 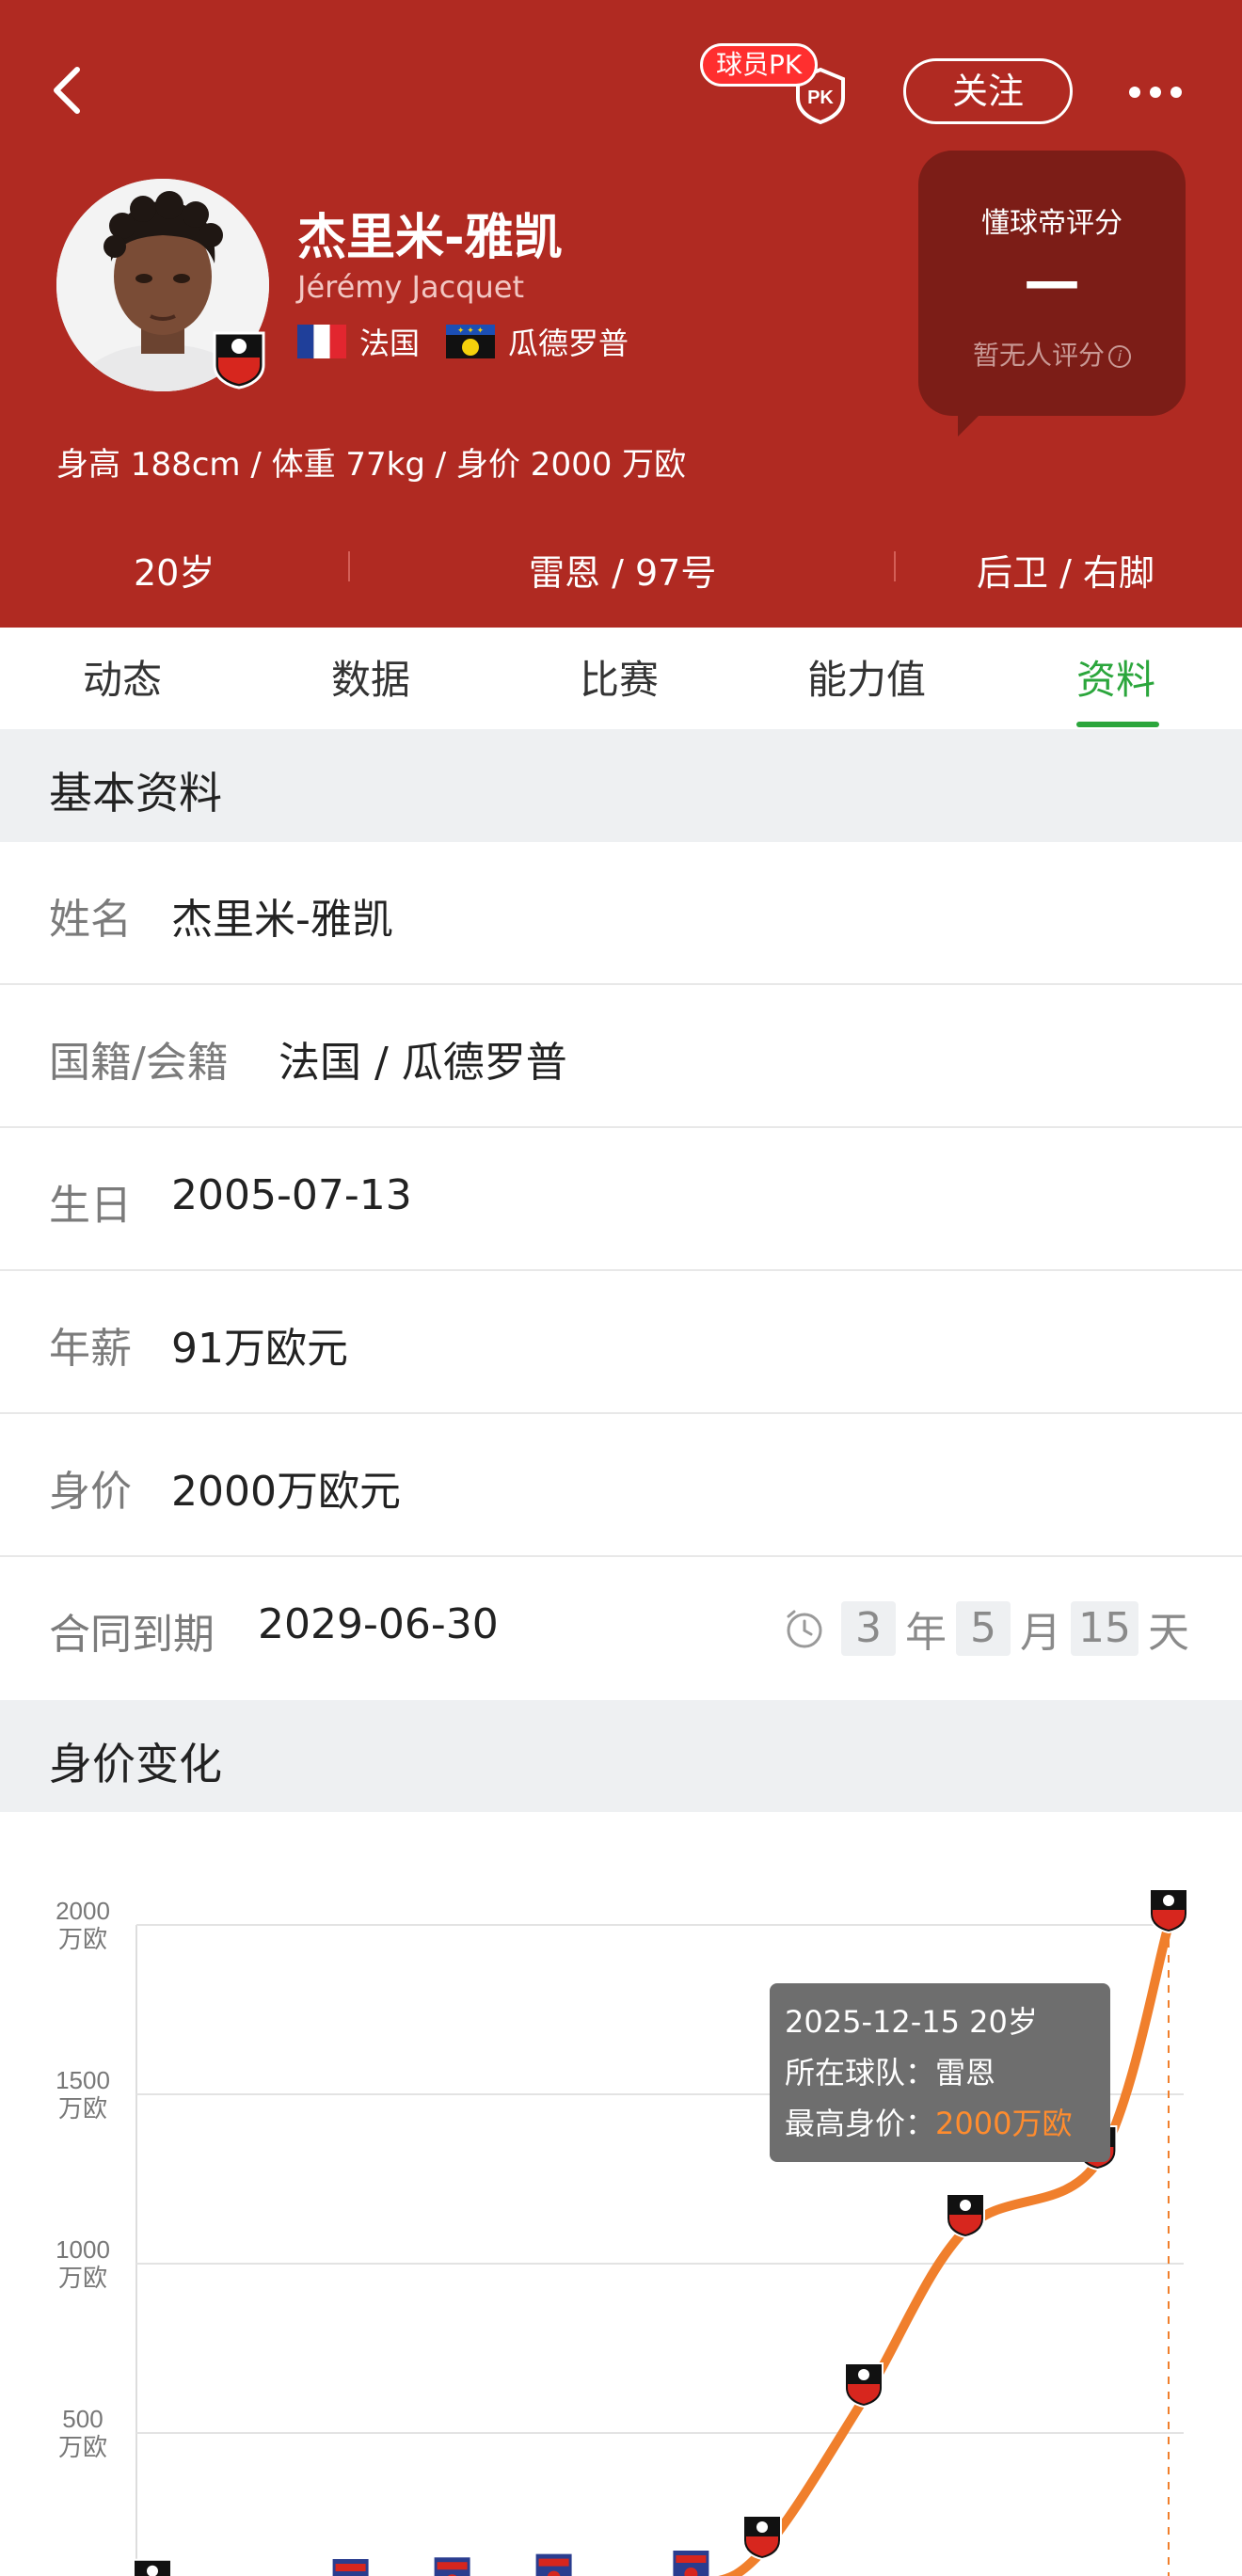 I want to click on pk-badge-label: 球员PK, so click(x=760, y=65).